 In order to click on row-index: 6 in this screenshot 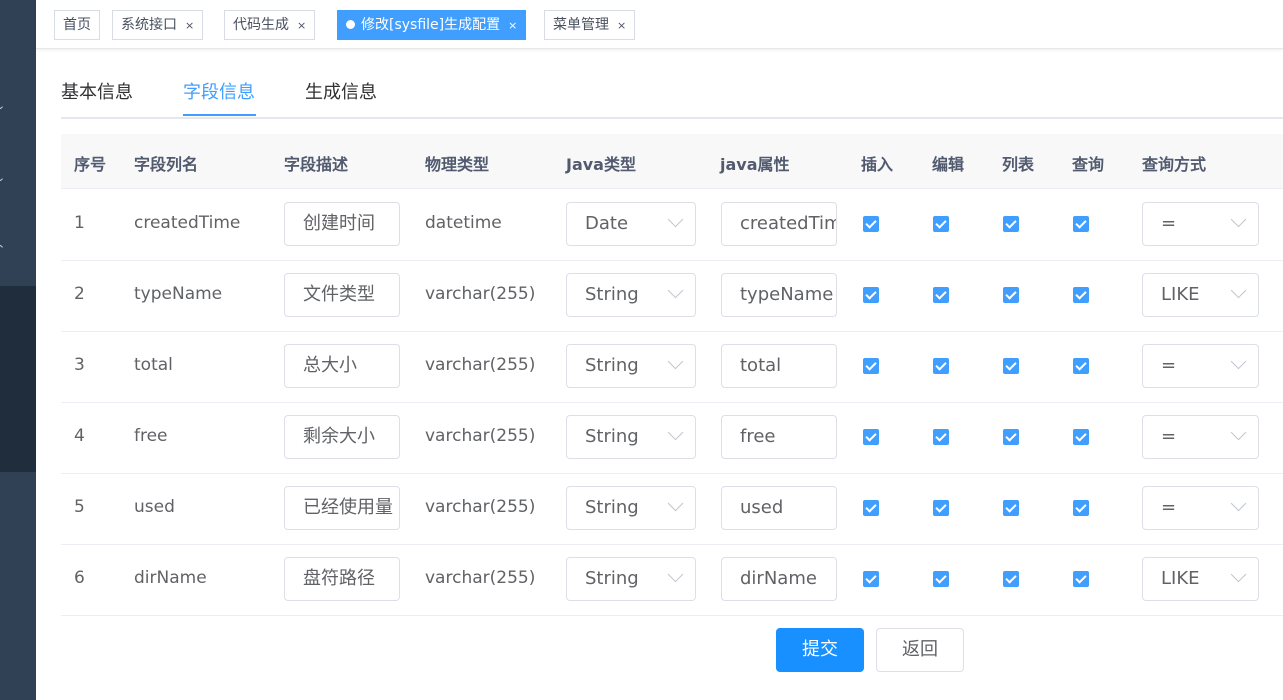, I will do `click(79, 578)`.